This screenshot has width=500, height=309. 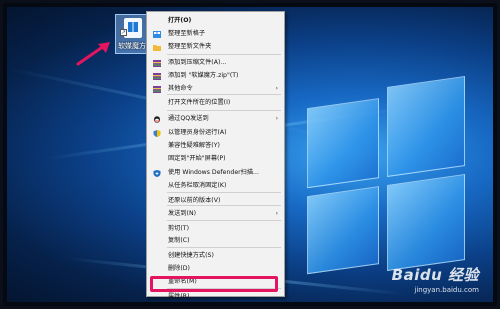 I want to click on watermark-url: jingyan.baidu.com, so click(x=446, y=290).